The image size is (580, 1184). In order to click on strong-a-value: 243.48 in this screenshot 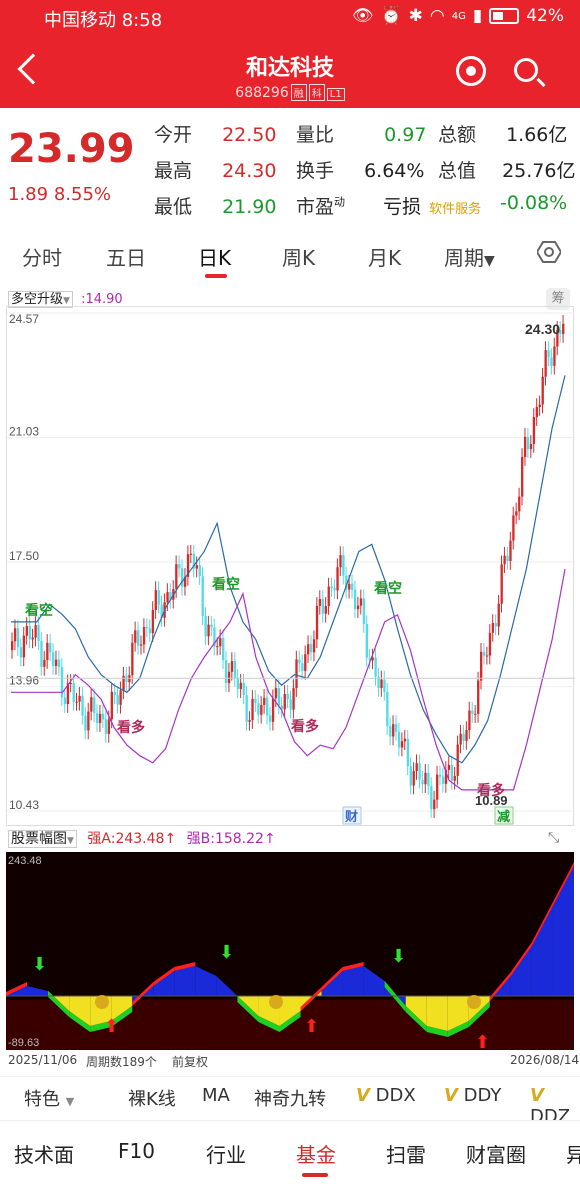, I will do `click(140, 839)`.